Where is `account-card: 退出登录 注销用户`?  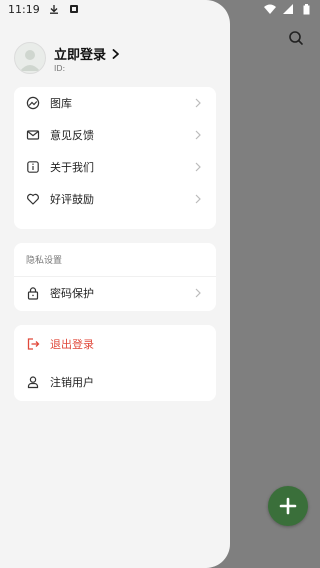 account-card: 退出登录 注销用户 is located at coordinates (115, 363).